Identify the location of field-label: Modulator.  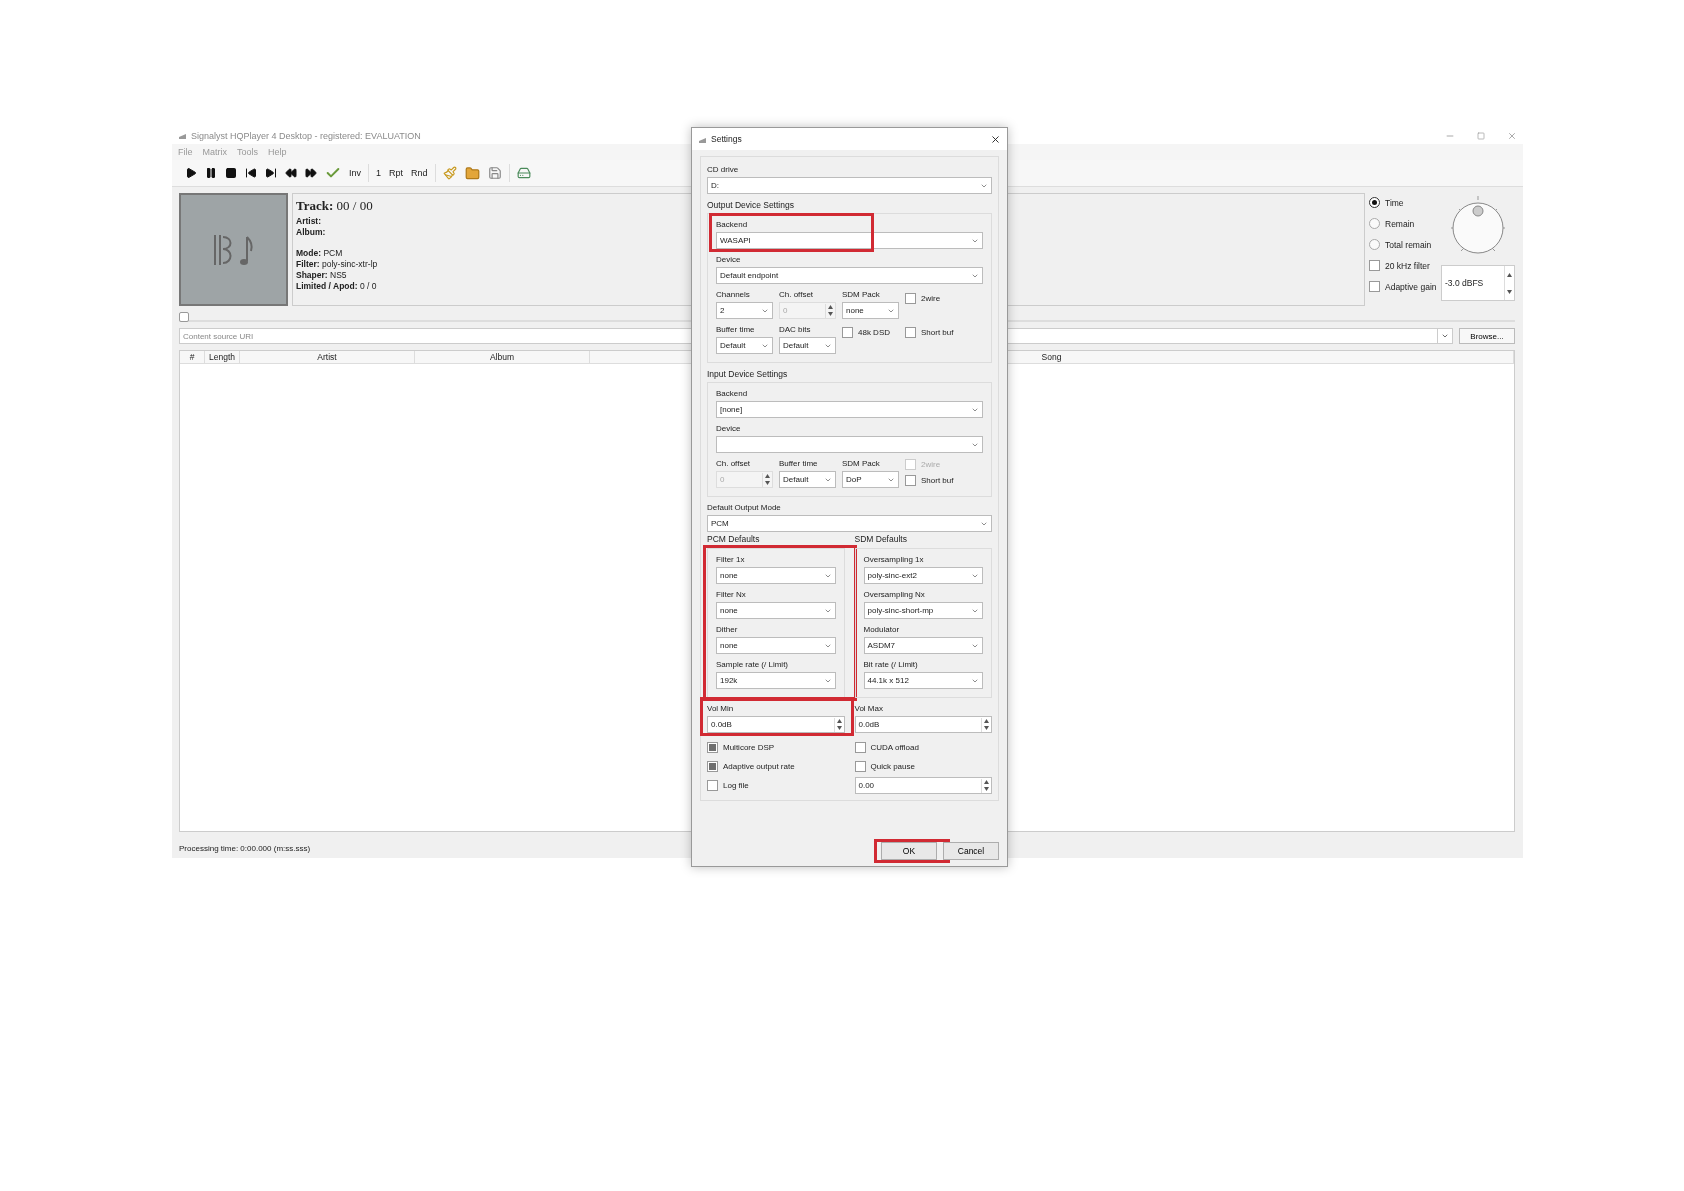
(882, 629).